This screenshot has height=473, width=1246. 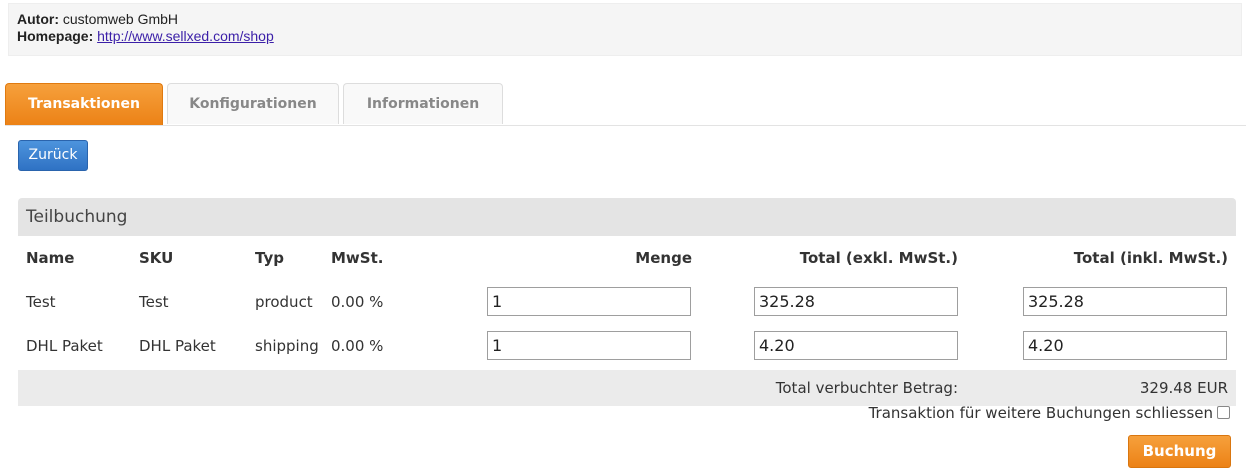 I want to click on tab-konfigurationen: Konfigurationen, so click(x=253, y=103).